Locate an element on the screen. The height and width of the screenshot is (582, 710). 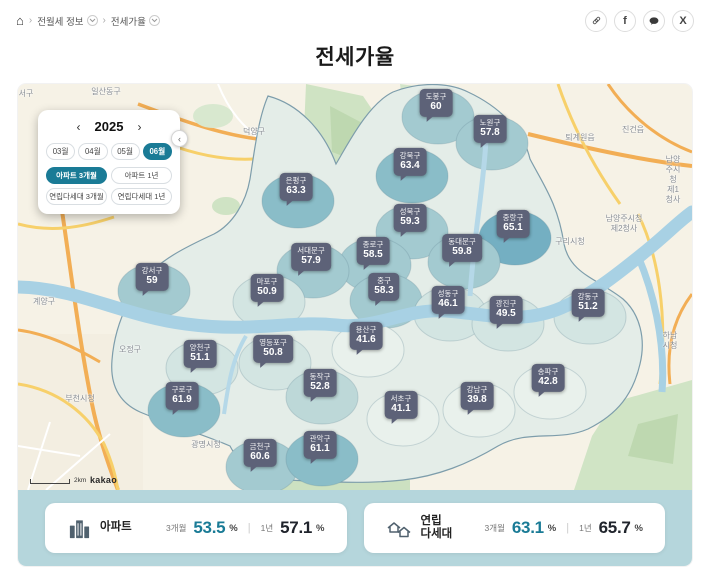
district-badge-종로구: 종로구 58.5 is located at coordinates (373, 253).